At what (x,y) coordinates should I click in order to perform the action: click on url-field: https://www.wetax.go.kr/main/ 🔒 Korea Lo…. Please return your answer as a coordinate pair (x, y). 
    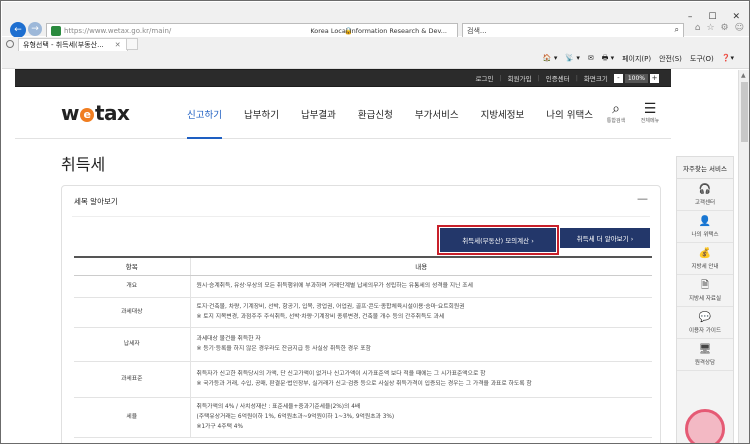
    Looking at the image, I should click on (252, 30).